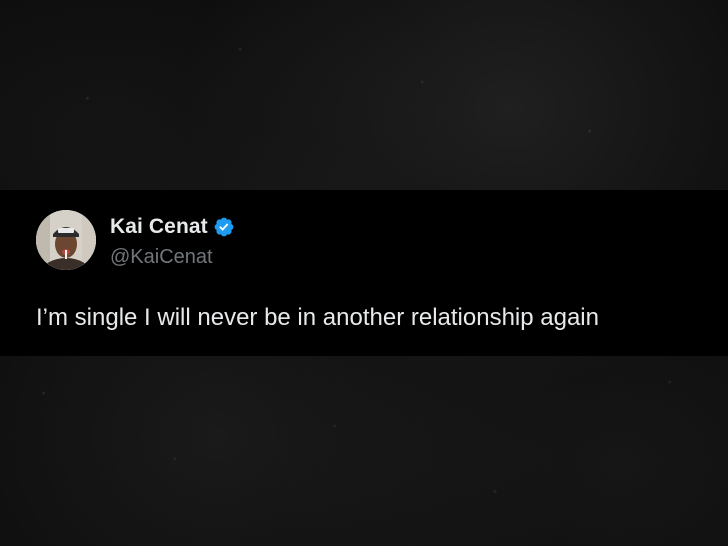 The height and width of the screenshot is (546, 728). I want to click on author-display-name: Kai Cenat, so click(159, 227).